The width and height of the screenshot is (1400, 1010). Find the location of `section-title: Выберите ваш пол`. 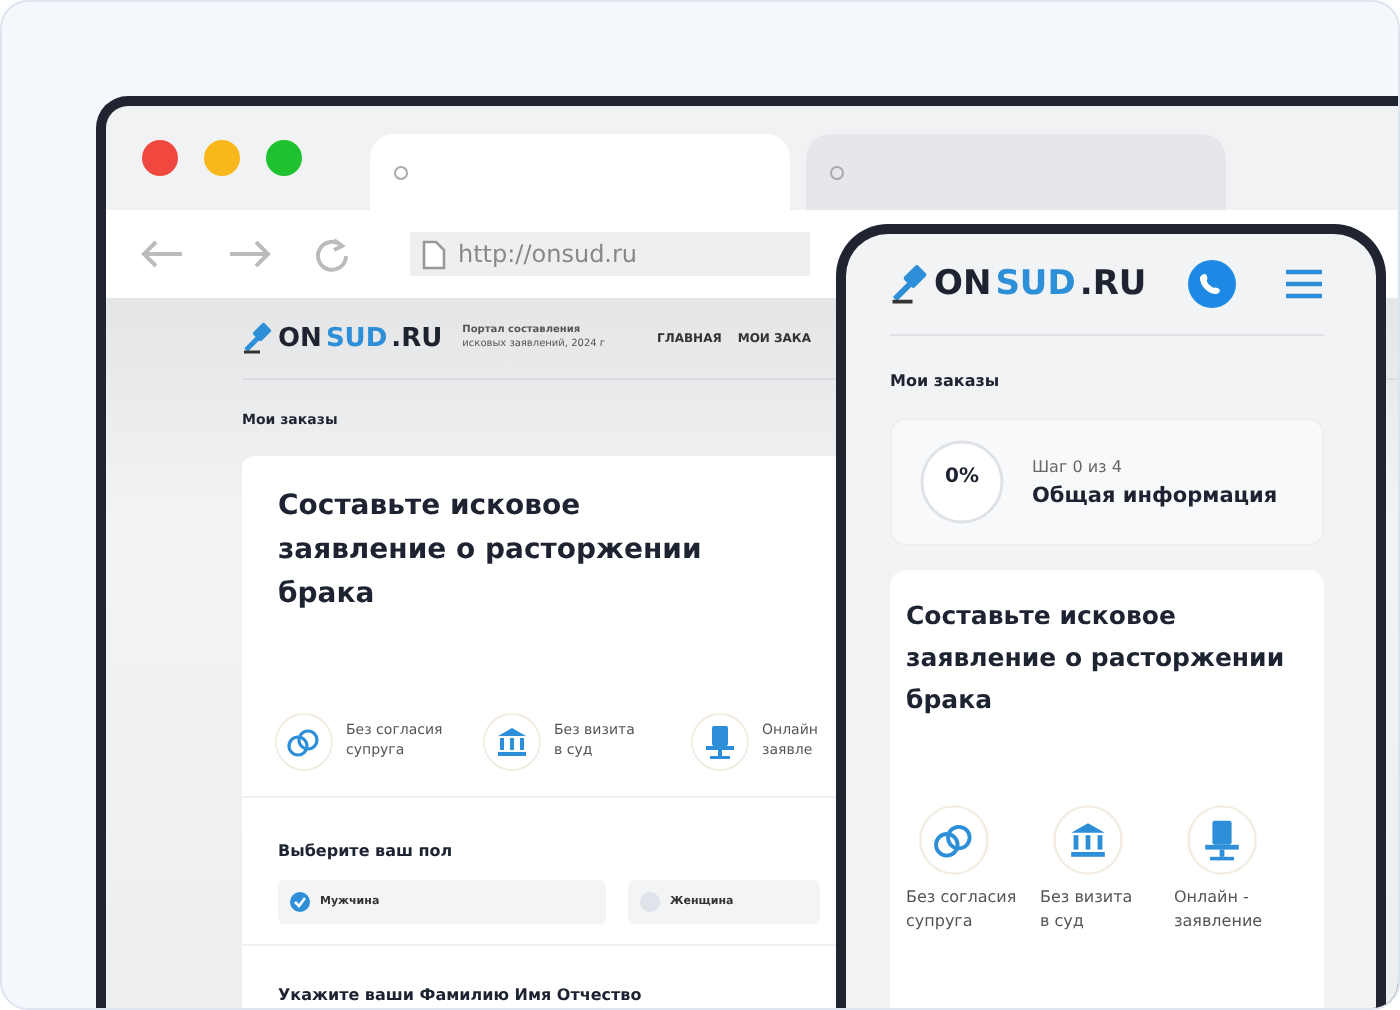

section-title: Выберите ваш пол is located at coordinates (365, 851).